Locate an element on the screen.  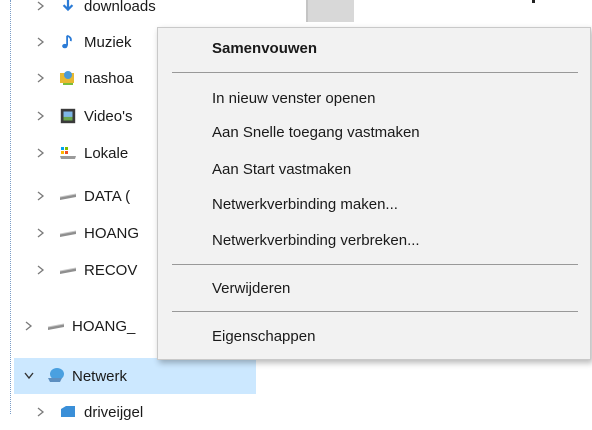
network-user-folder-icon is located at coordinates (68, 78).